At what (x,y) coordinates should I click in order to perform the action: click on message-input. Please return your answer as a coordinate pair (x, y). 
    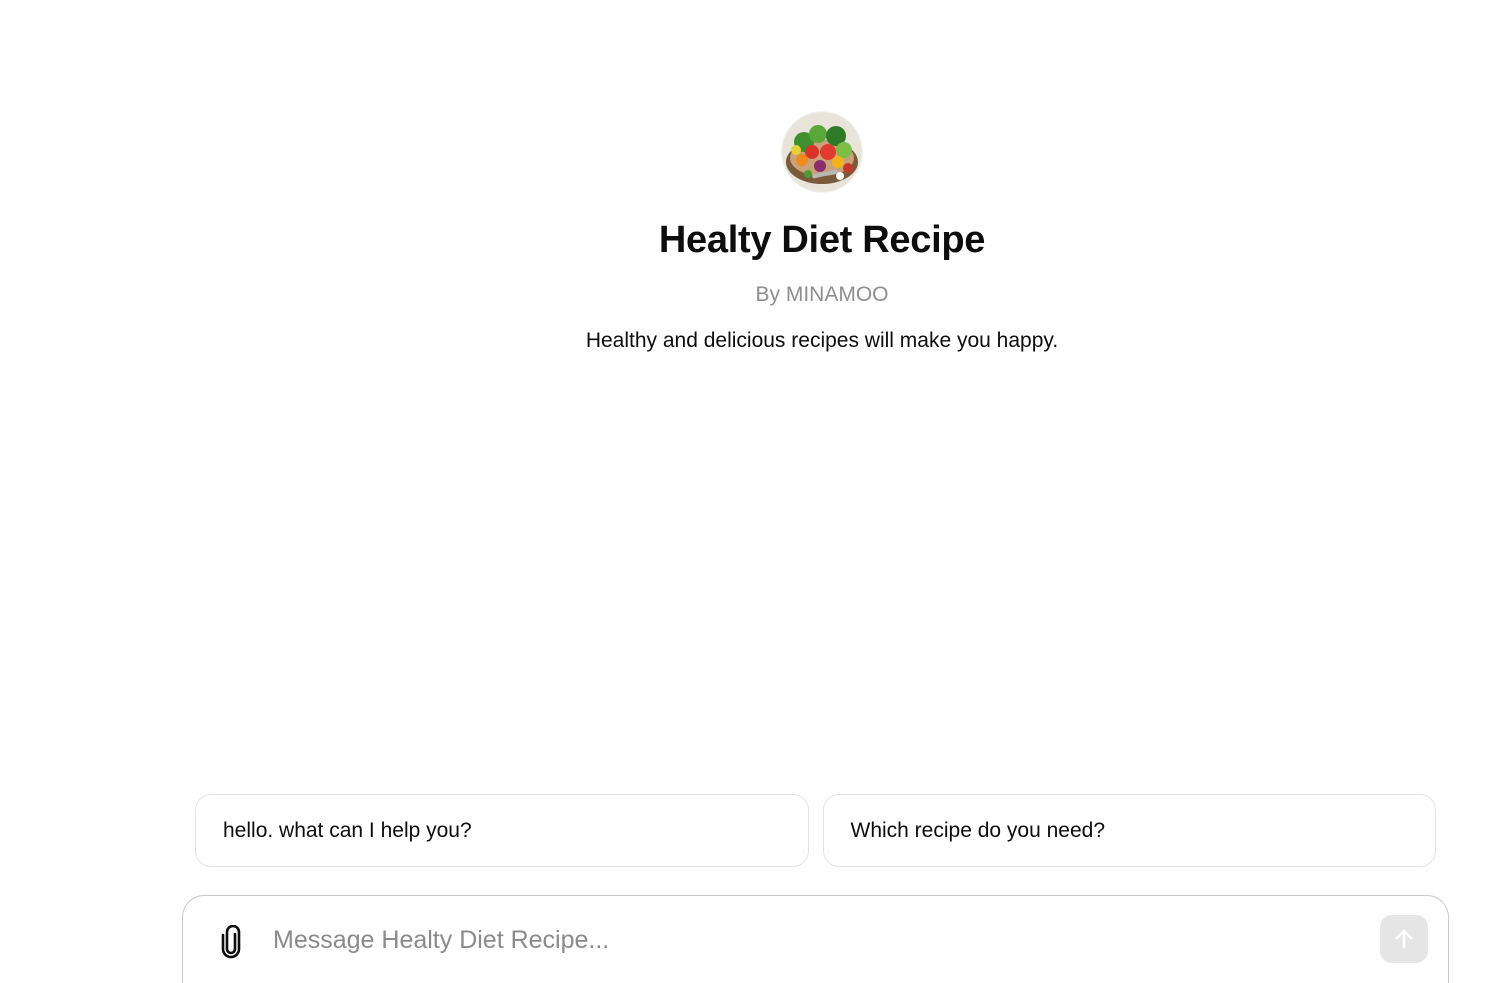
    Looking at the image, I should click on (813, 940).